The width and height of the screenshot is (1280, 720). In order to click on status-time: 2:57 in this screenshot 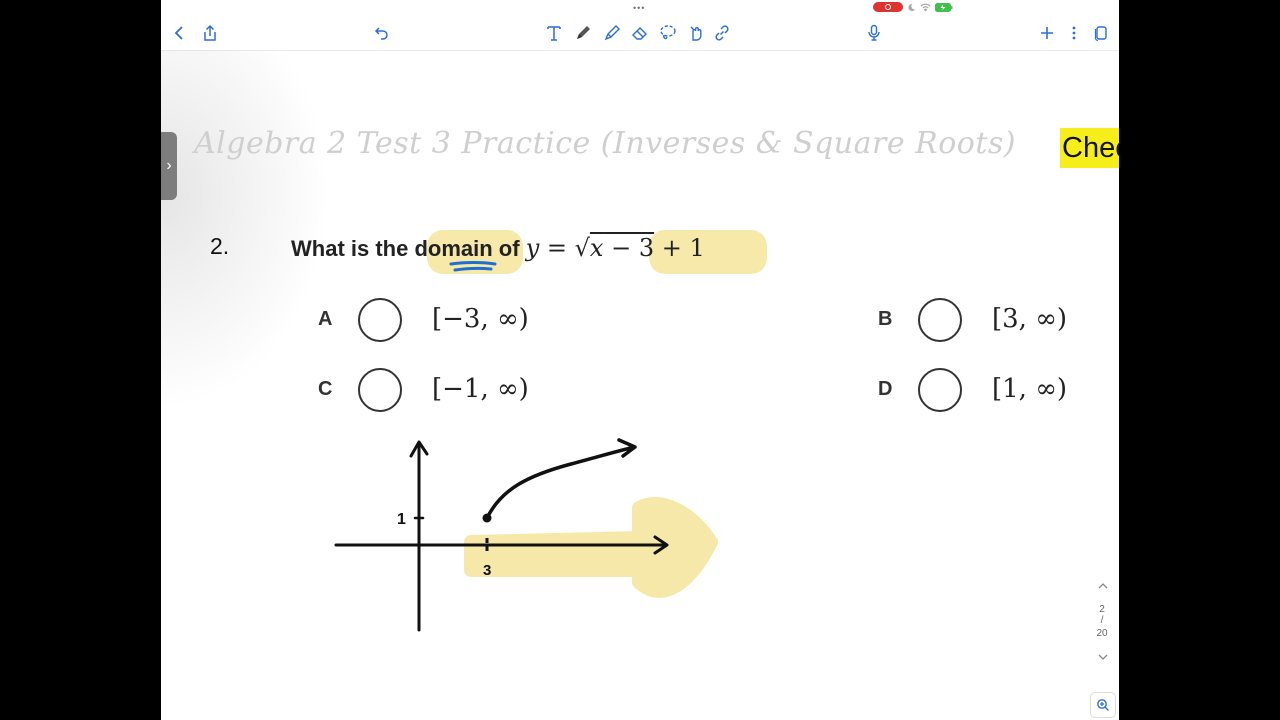, I will do `click(174, 6)`.